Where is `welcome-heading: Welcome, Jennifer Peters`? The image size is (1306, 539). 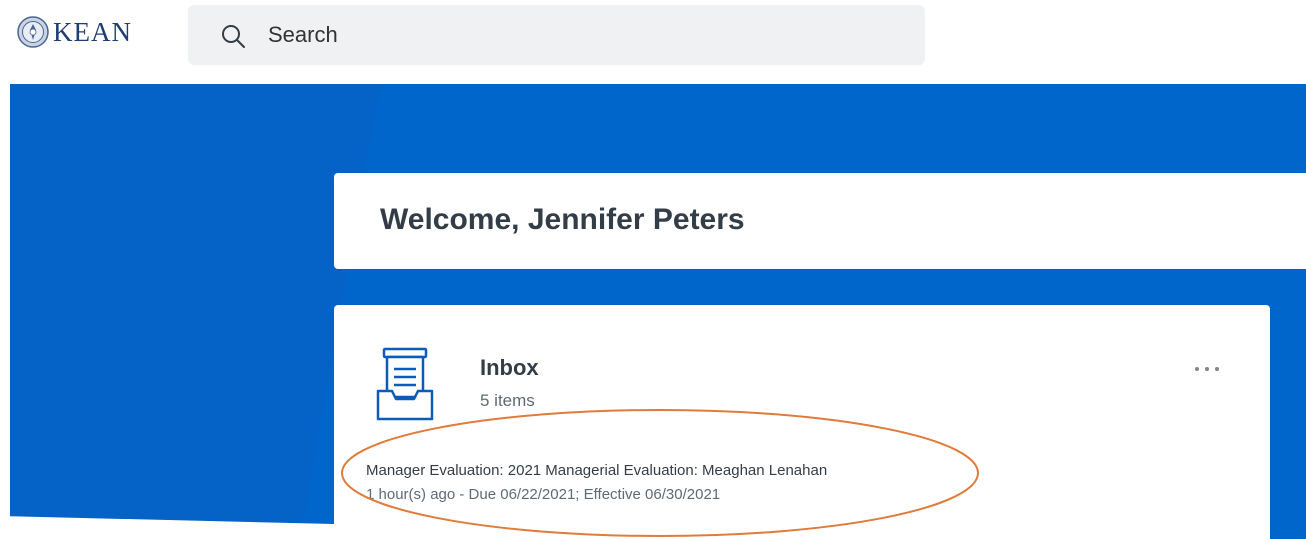 welcome-heading: Welcome, Jennifer Peters is located at coordinates (562, 219).